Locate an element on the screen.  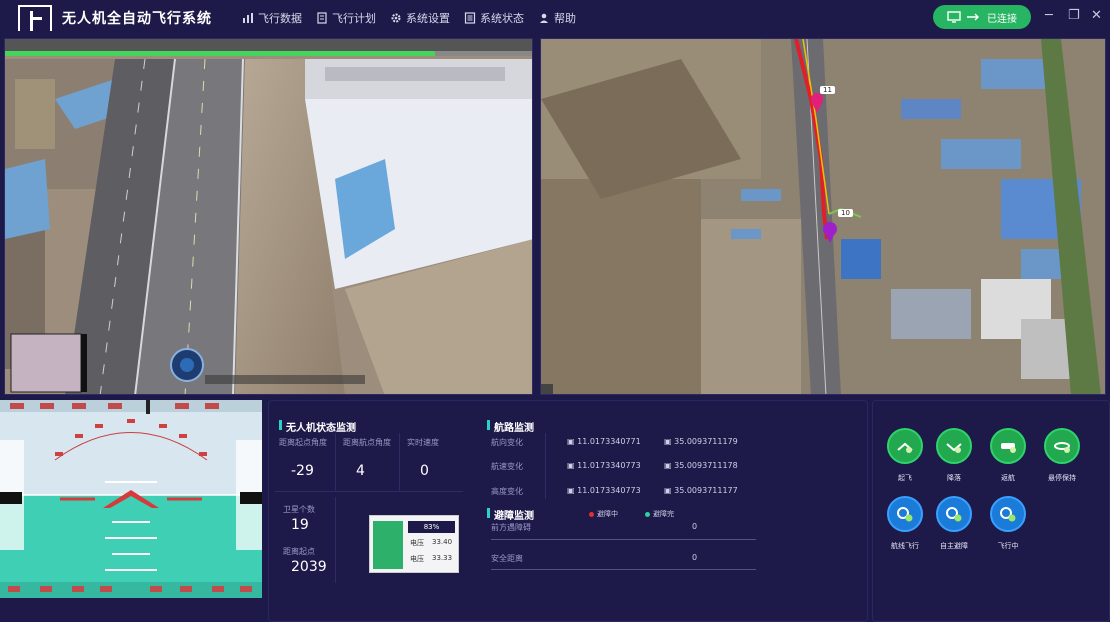
hover-button is located at coordinates (1062, 446).